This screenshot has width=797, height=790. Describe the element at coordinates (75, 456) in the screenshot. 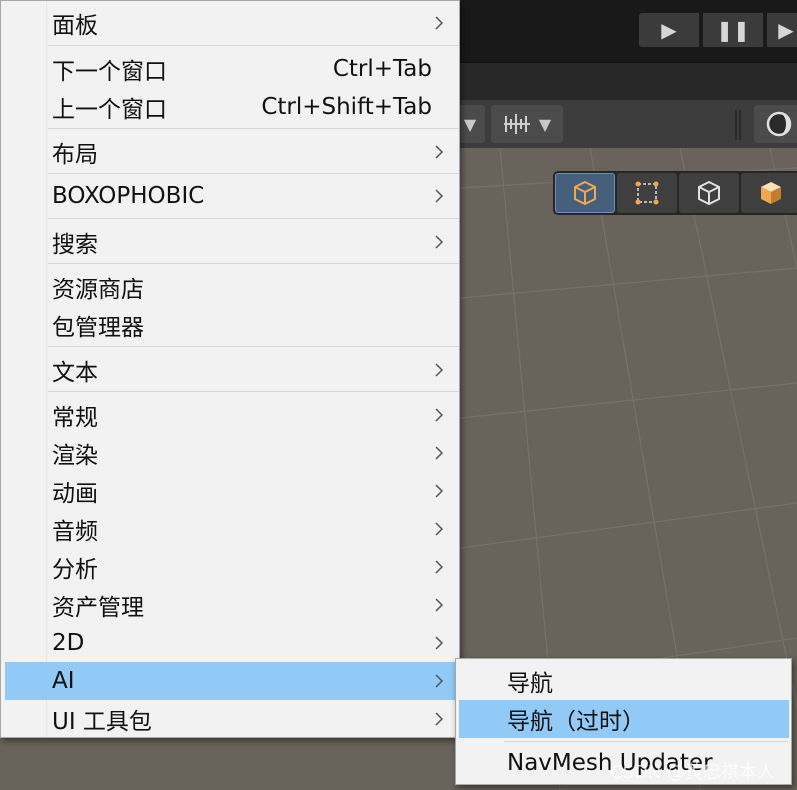

I see `menu-item-label: 渲染` at that location.